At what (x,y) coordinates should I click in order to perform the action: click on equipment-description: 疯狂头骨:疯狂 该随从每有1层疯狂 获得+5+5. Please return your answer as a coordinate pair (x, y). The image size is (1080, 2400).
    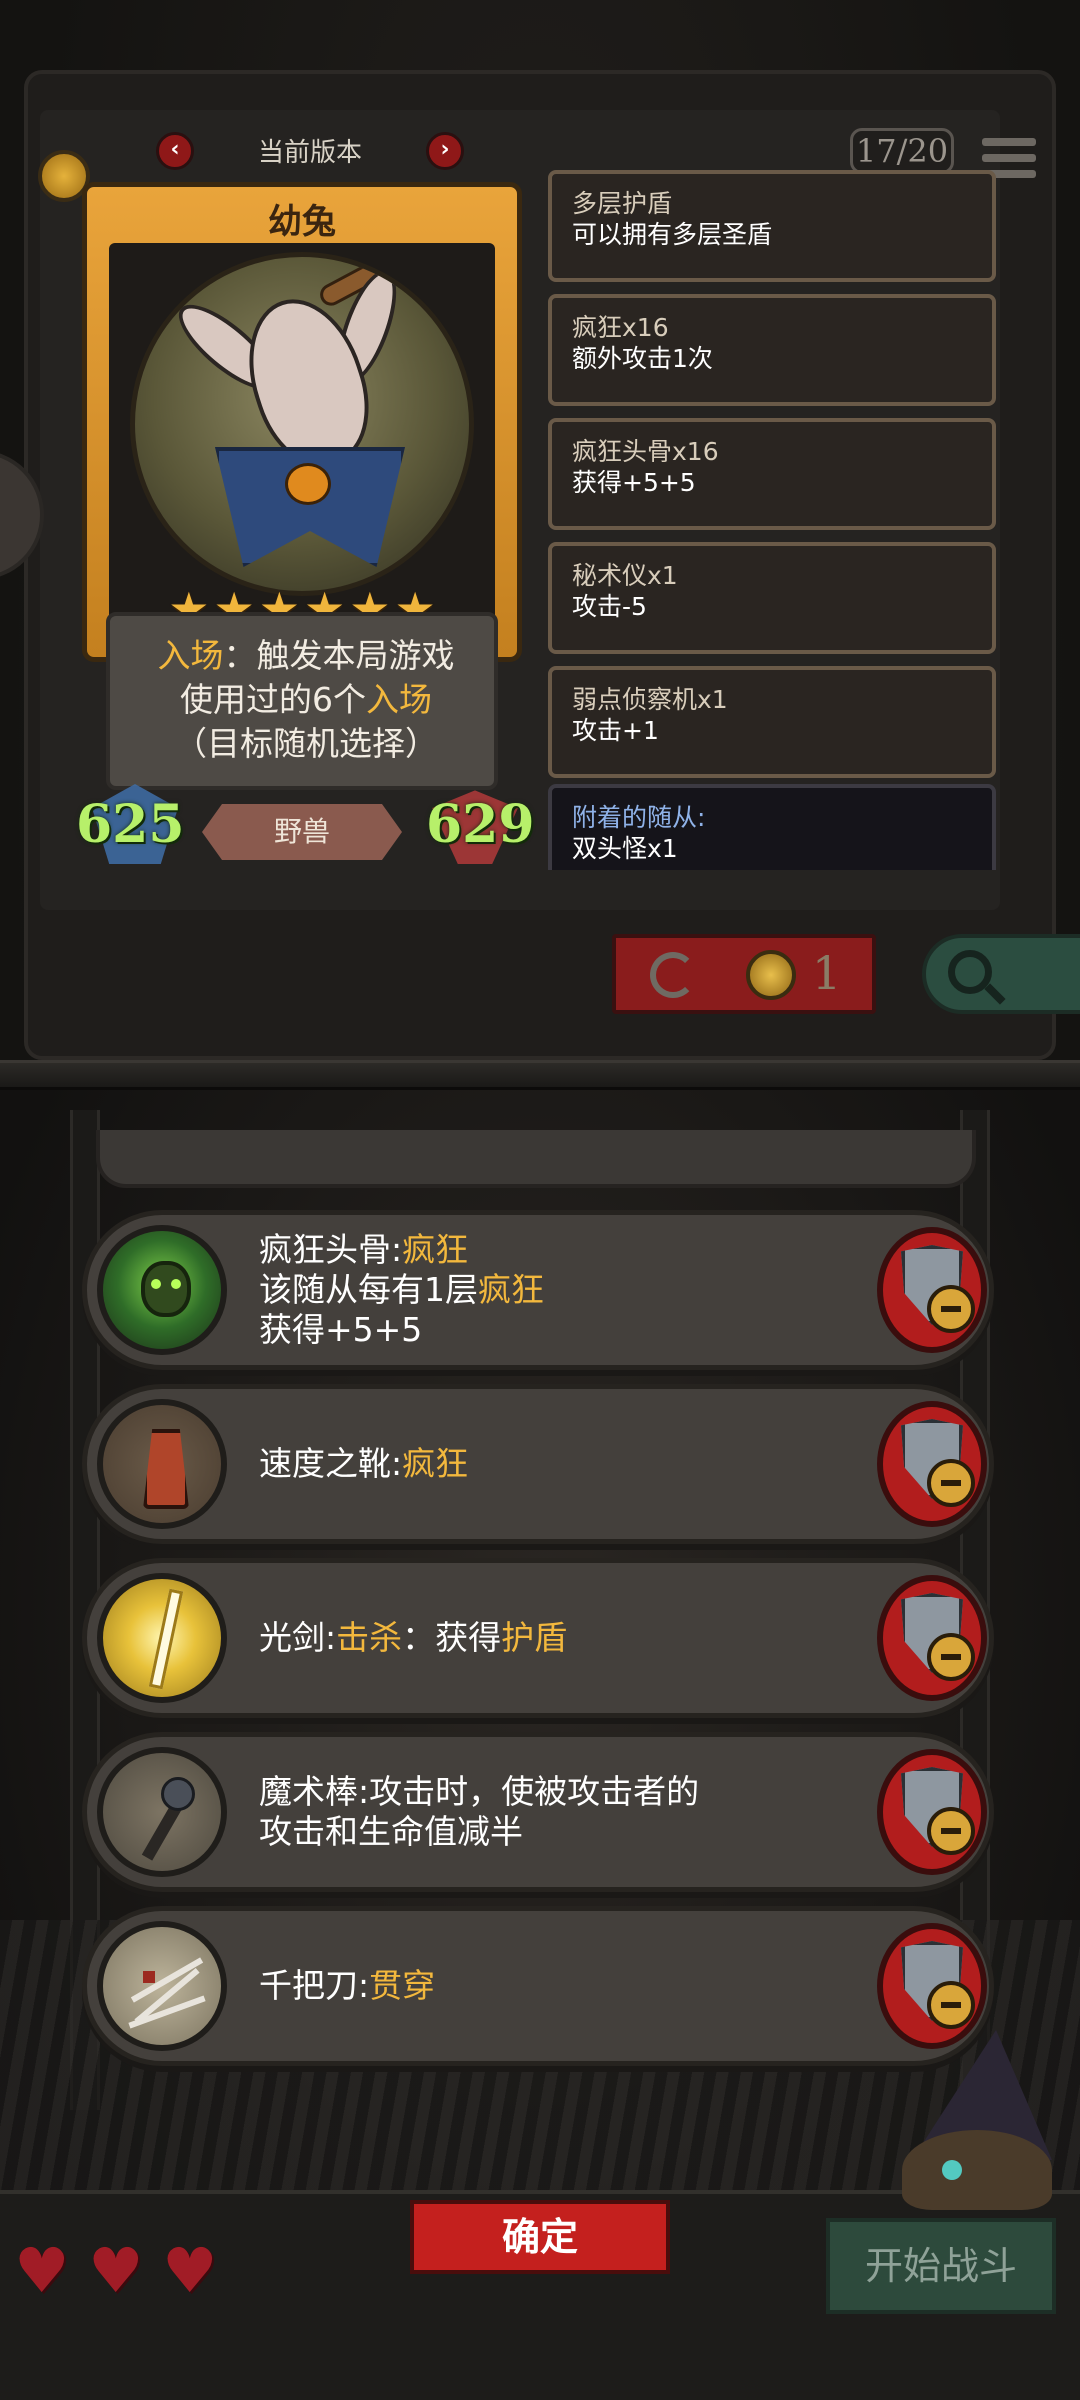
    Looking at the image, I should click on (539, 1290).